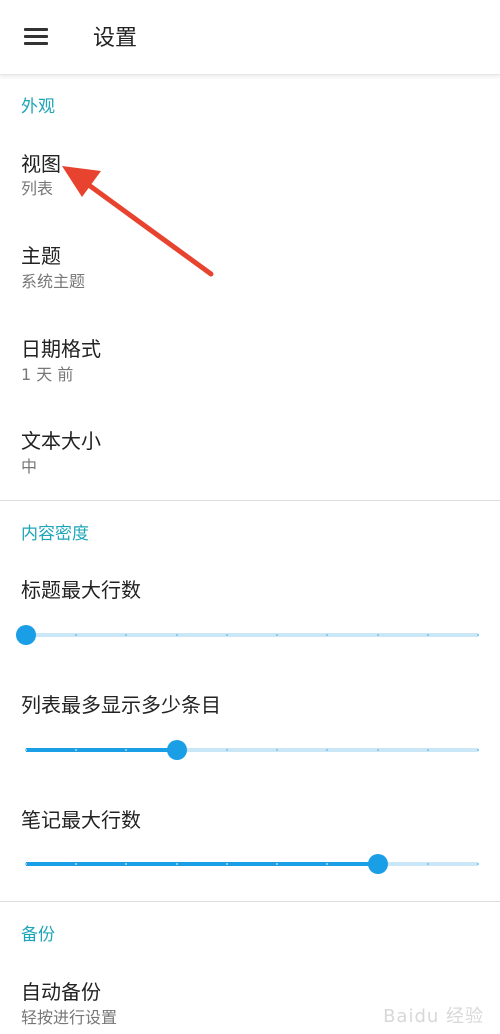 This screenshot has width=500, height=1034. Describe the element at coordinates (250, 37) in the screenshot. I see `app-bar: 设置` at that location.